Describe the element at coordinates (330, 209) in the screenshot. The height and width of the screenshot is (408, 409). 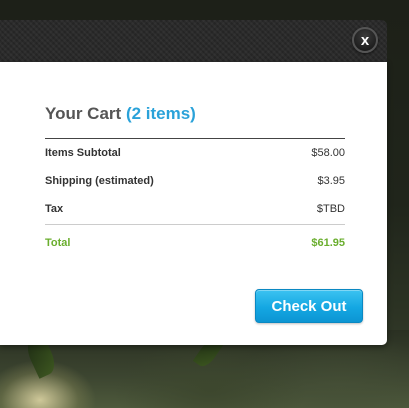
I see `row-value: $TBD` at that location.